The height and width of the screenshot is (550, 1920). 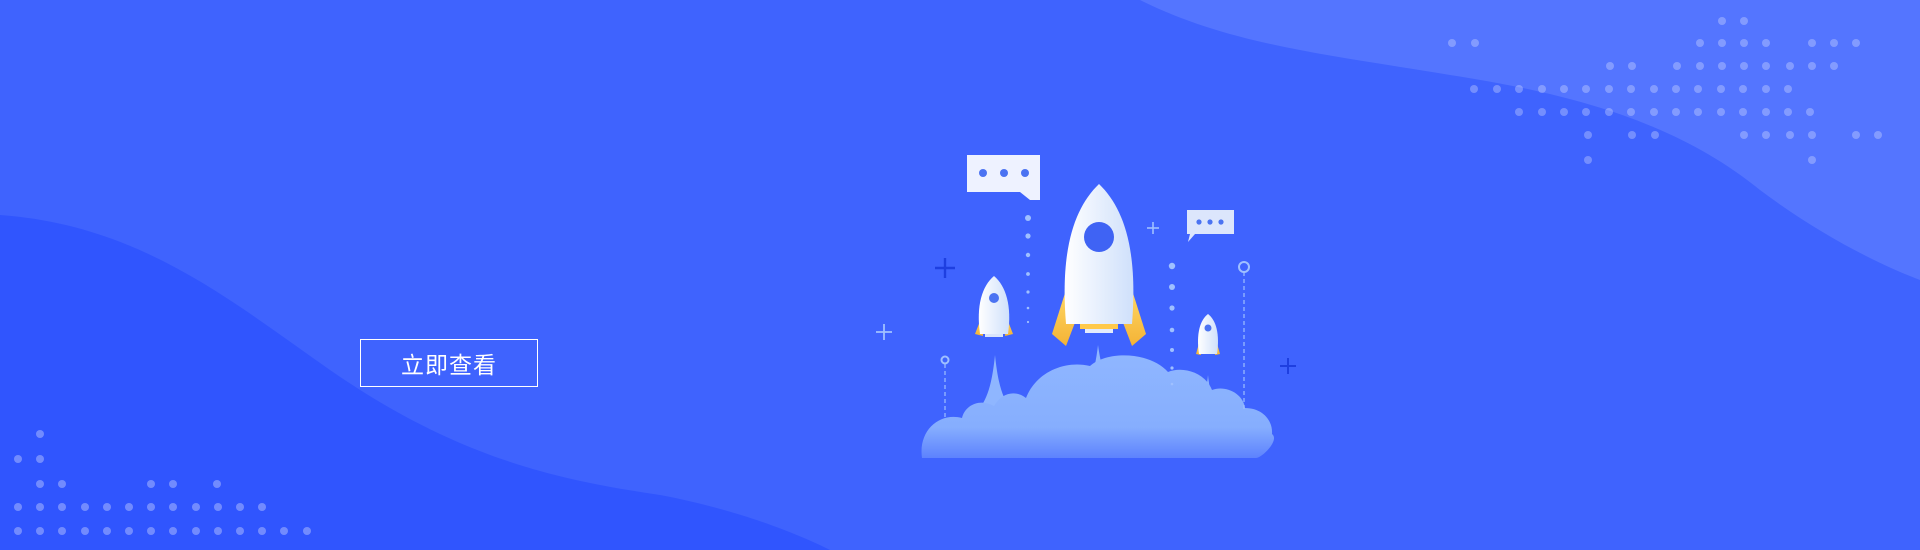 I want to click on pole-right, so click(x=1244, y=336).